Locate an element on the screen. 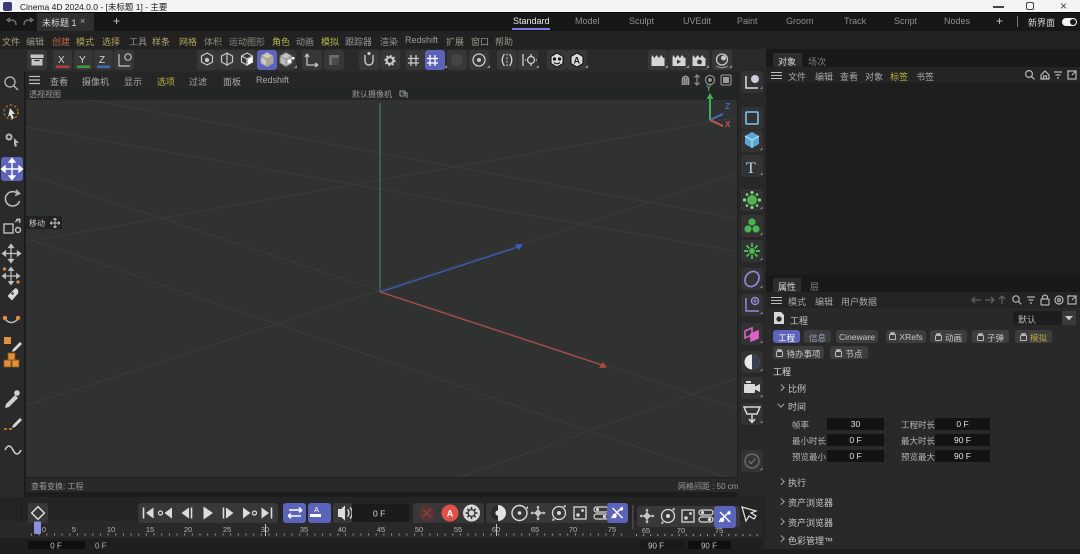  svg-text: 35 is located at coordinates (304, 529).